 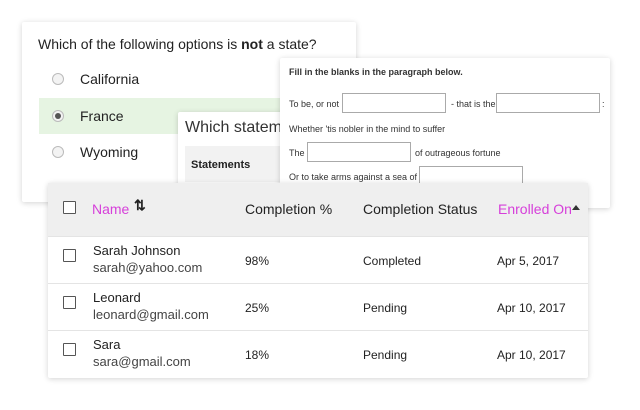 I want to click on student-name: Leonard, so click(x=117, y=297).